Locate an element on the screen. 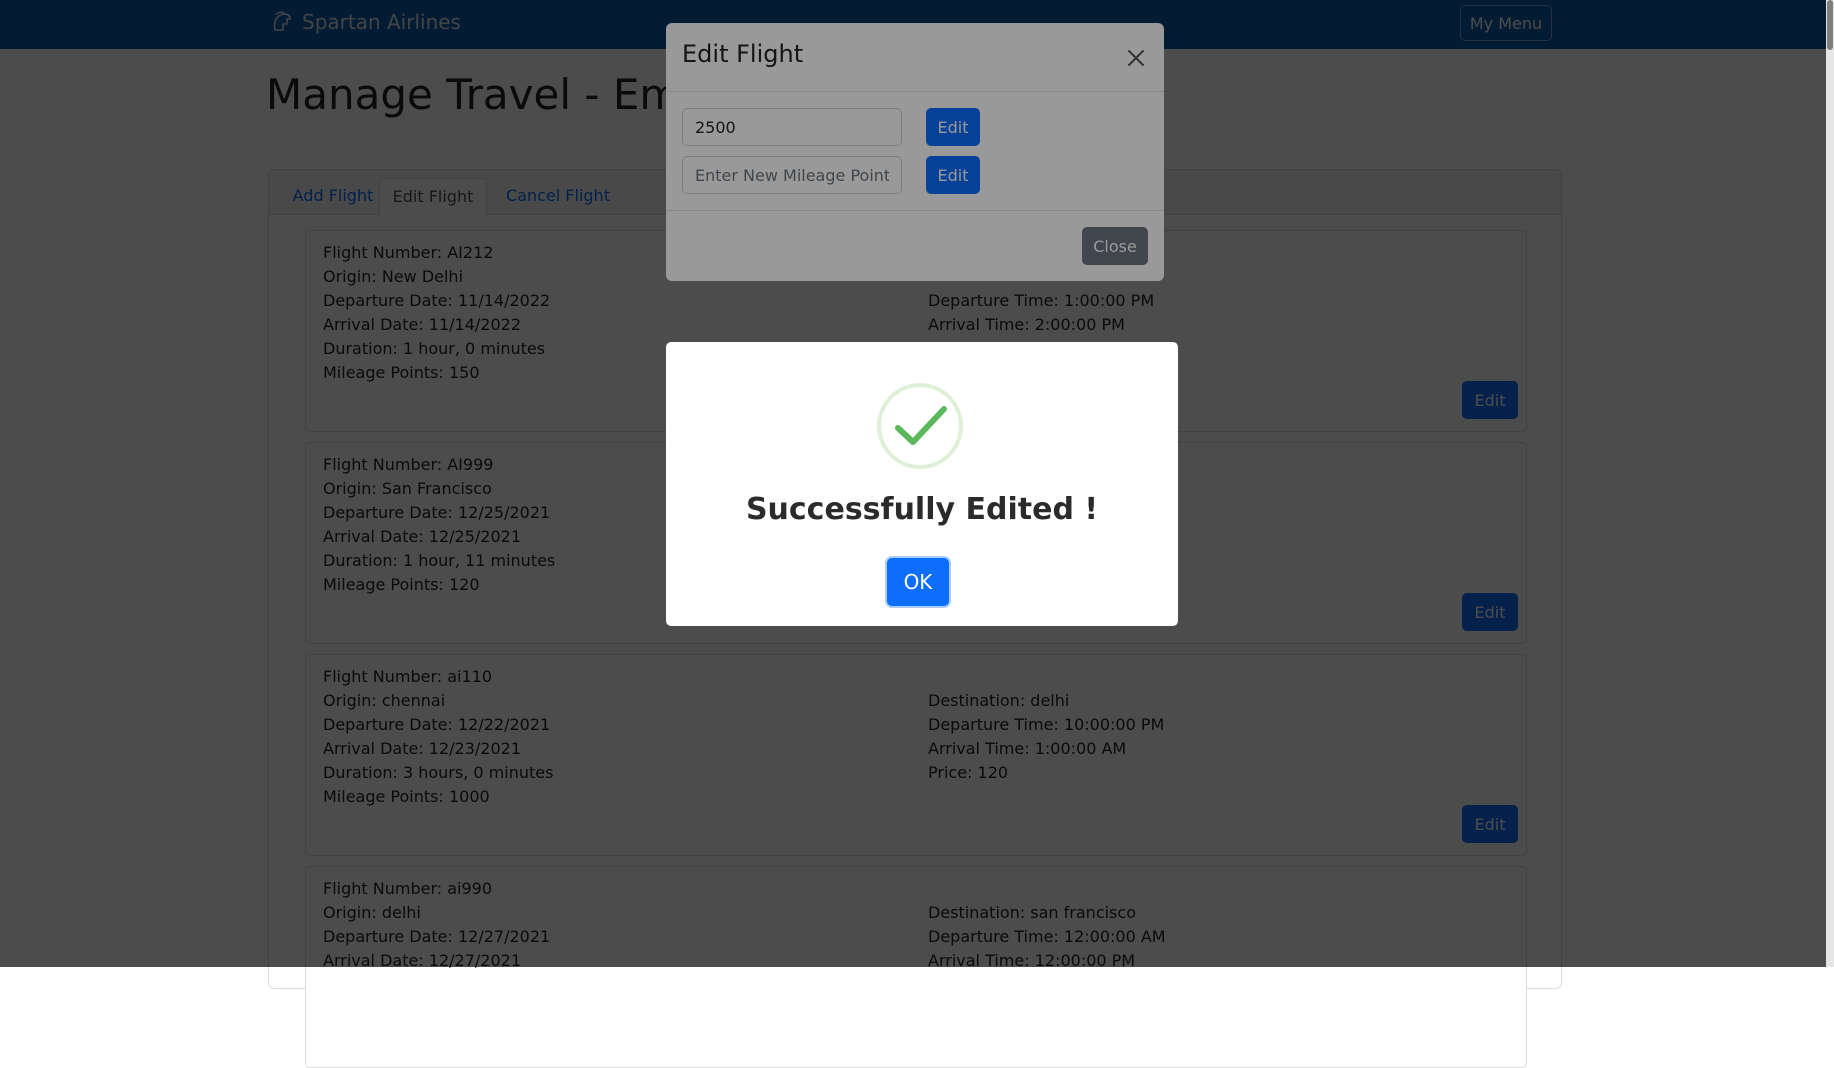  scrollbar is located at coordinates (1830, 483).